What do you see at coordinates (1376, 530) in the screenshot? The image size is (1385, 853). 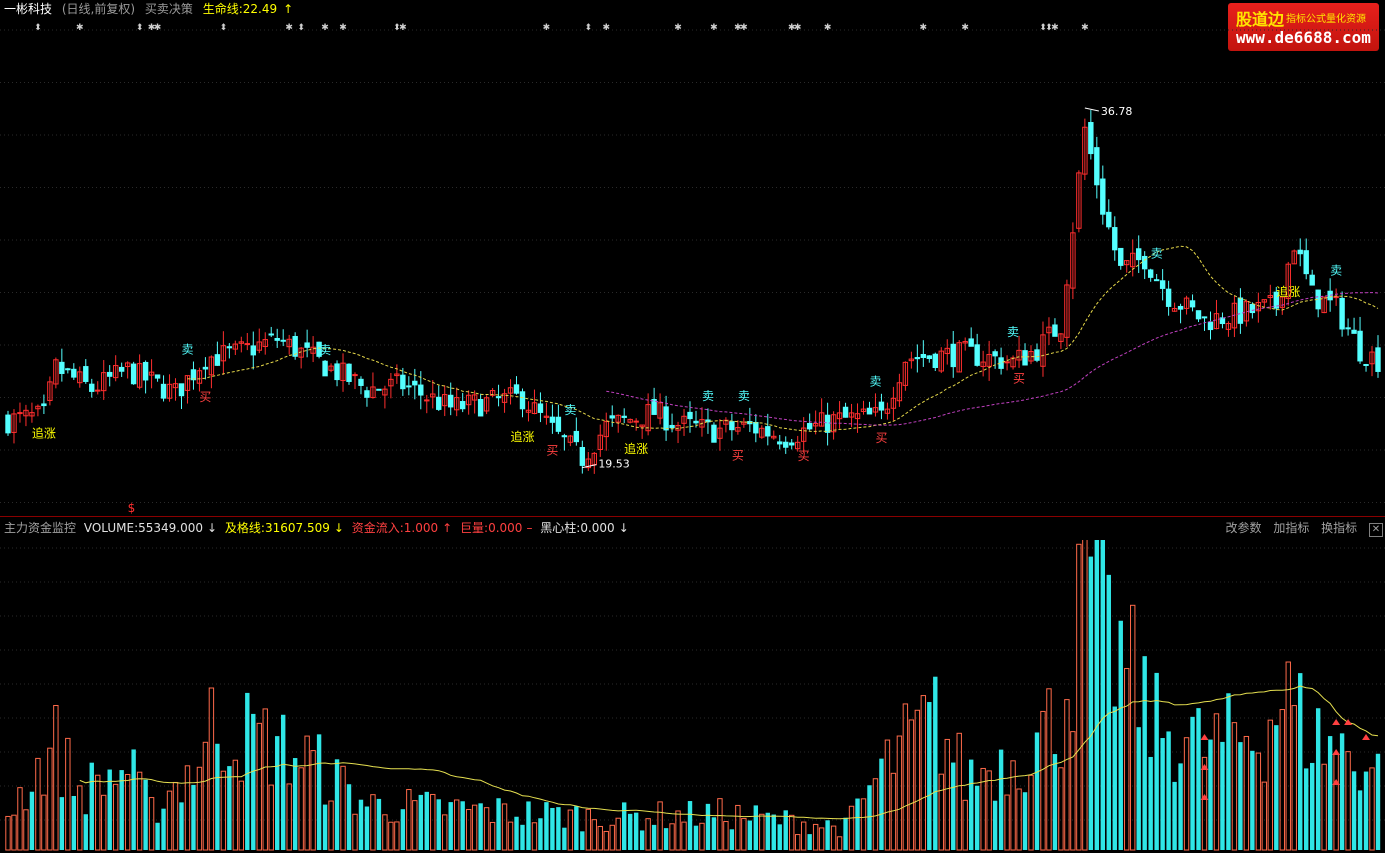 I see `close-icon: ✕` at bounding box center [1376, 530].